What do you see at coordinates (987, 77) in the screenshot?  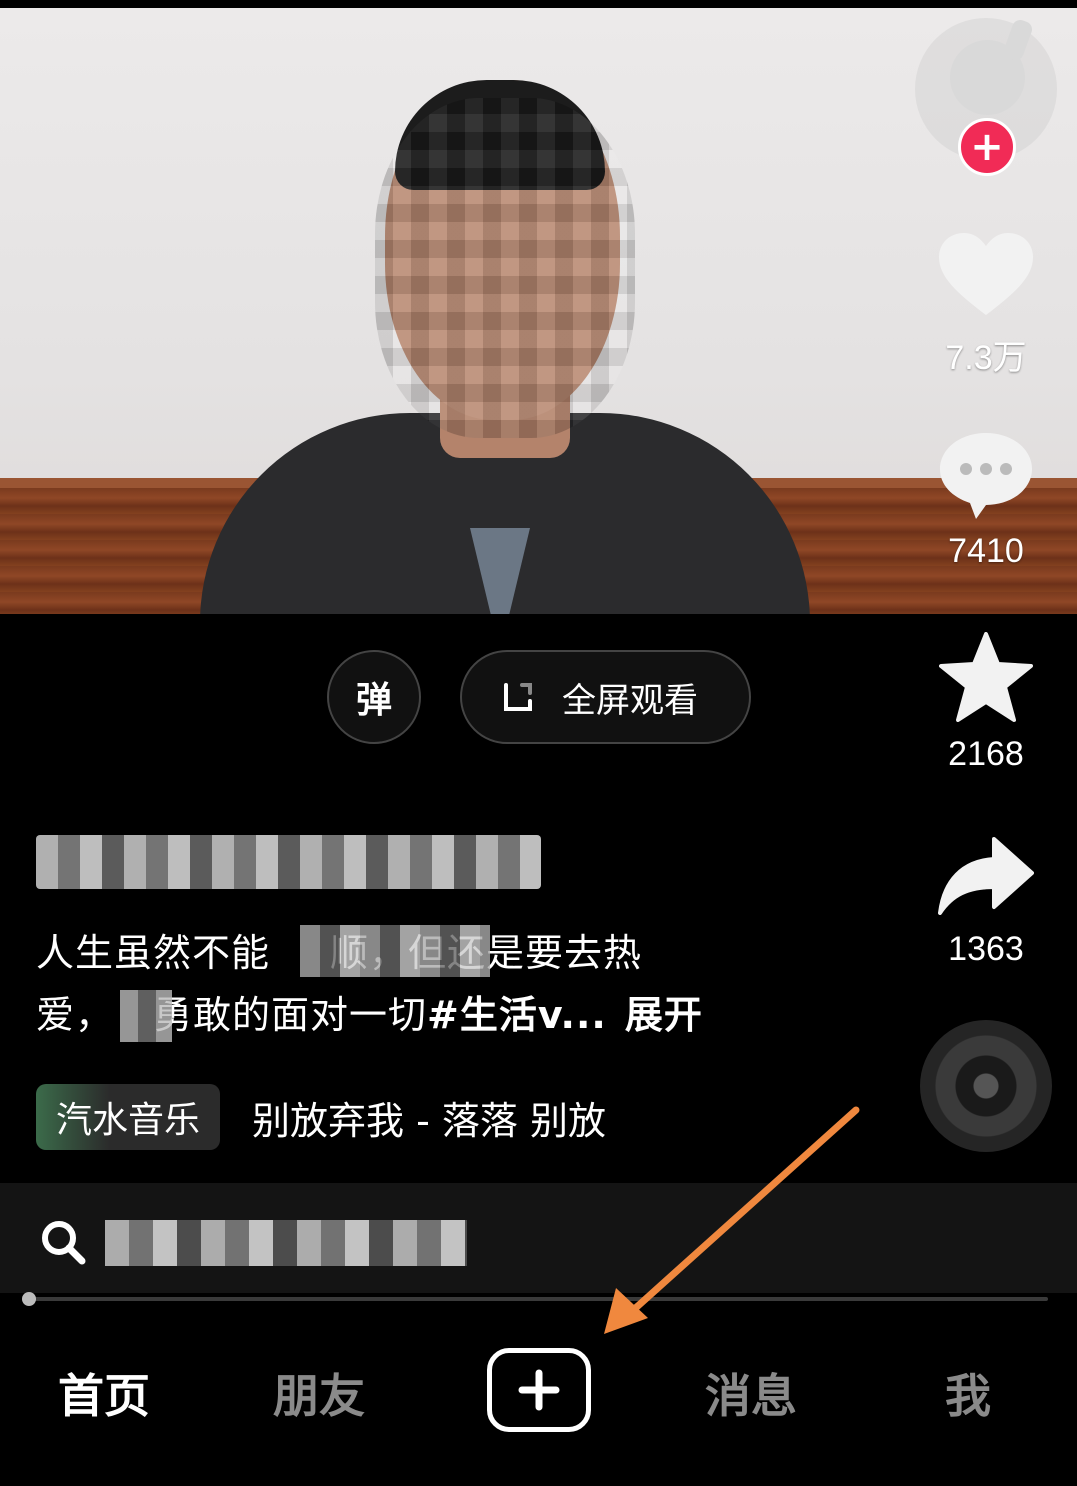 I see `avatar-music-note-icon` at bounding box center [987, 77].